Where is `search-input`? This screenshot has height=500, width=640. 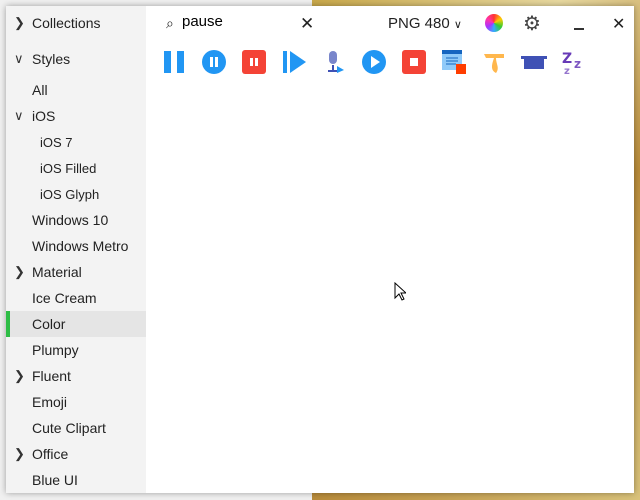 search-input is located at coordinates (237, 21).